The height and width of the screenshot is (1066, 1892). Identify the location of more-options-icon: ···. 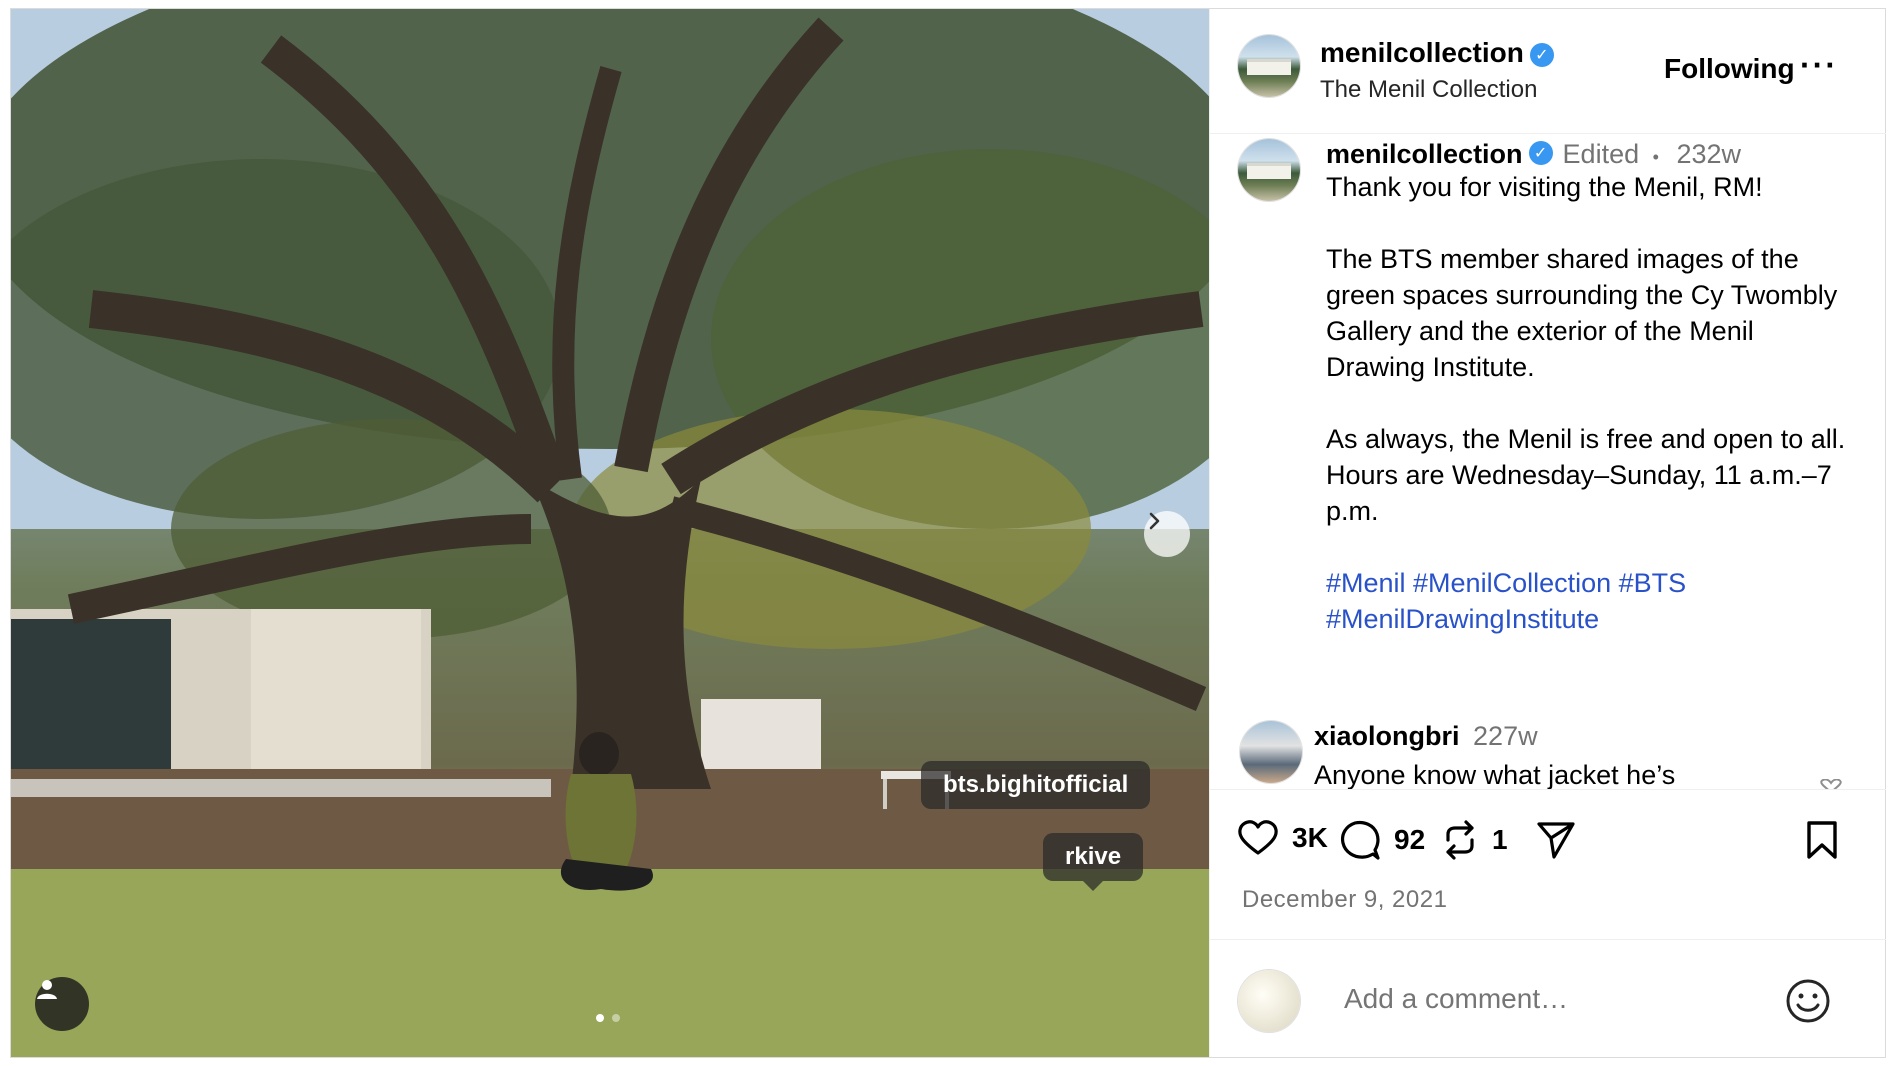
(1819, 65).